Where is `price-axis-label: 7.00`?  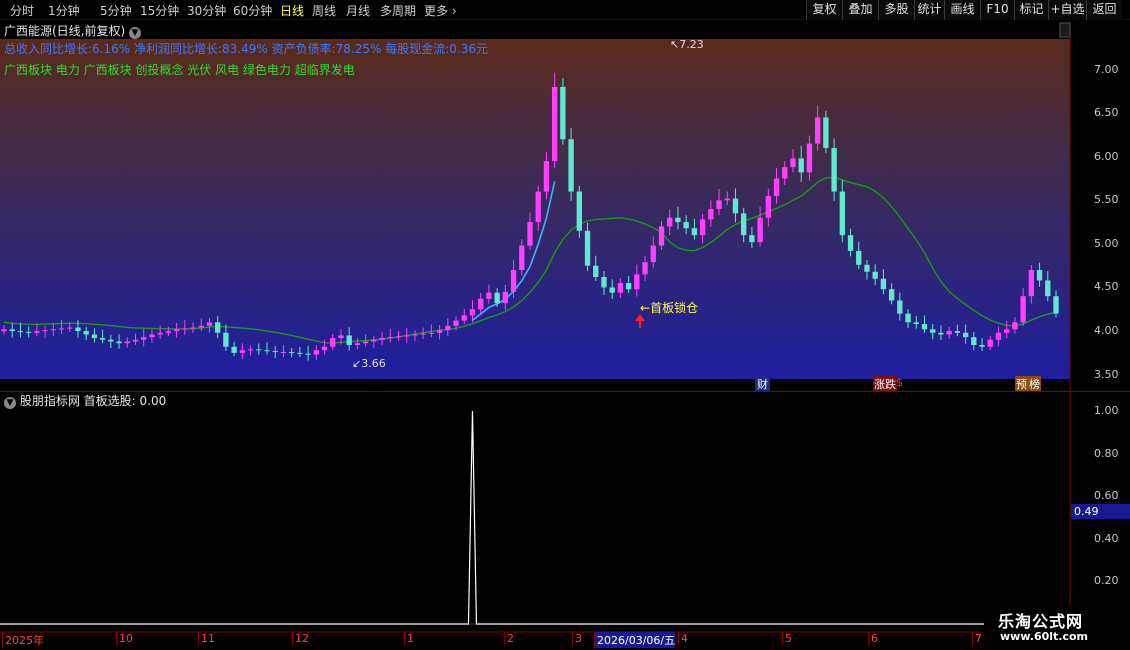
price-axis-label: 7.00 is located at coordinates (1106, 69).